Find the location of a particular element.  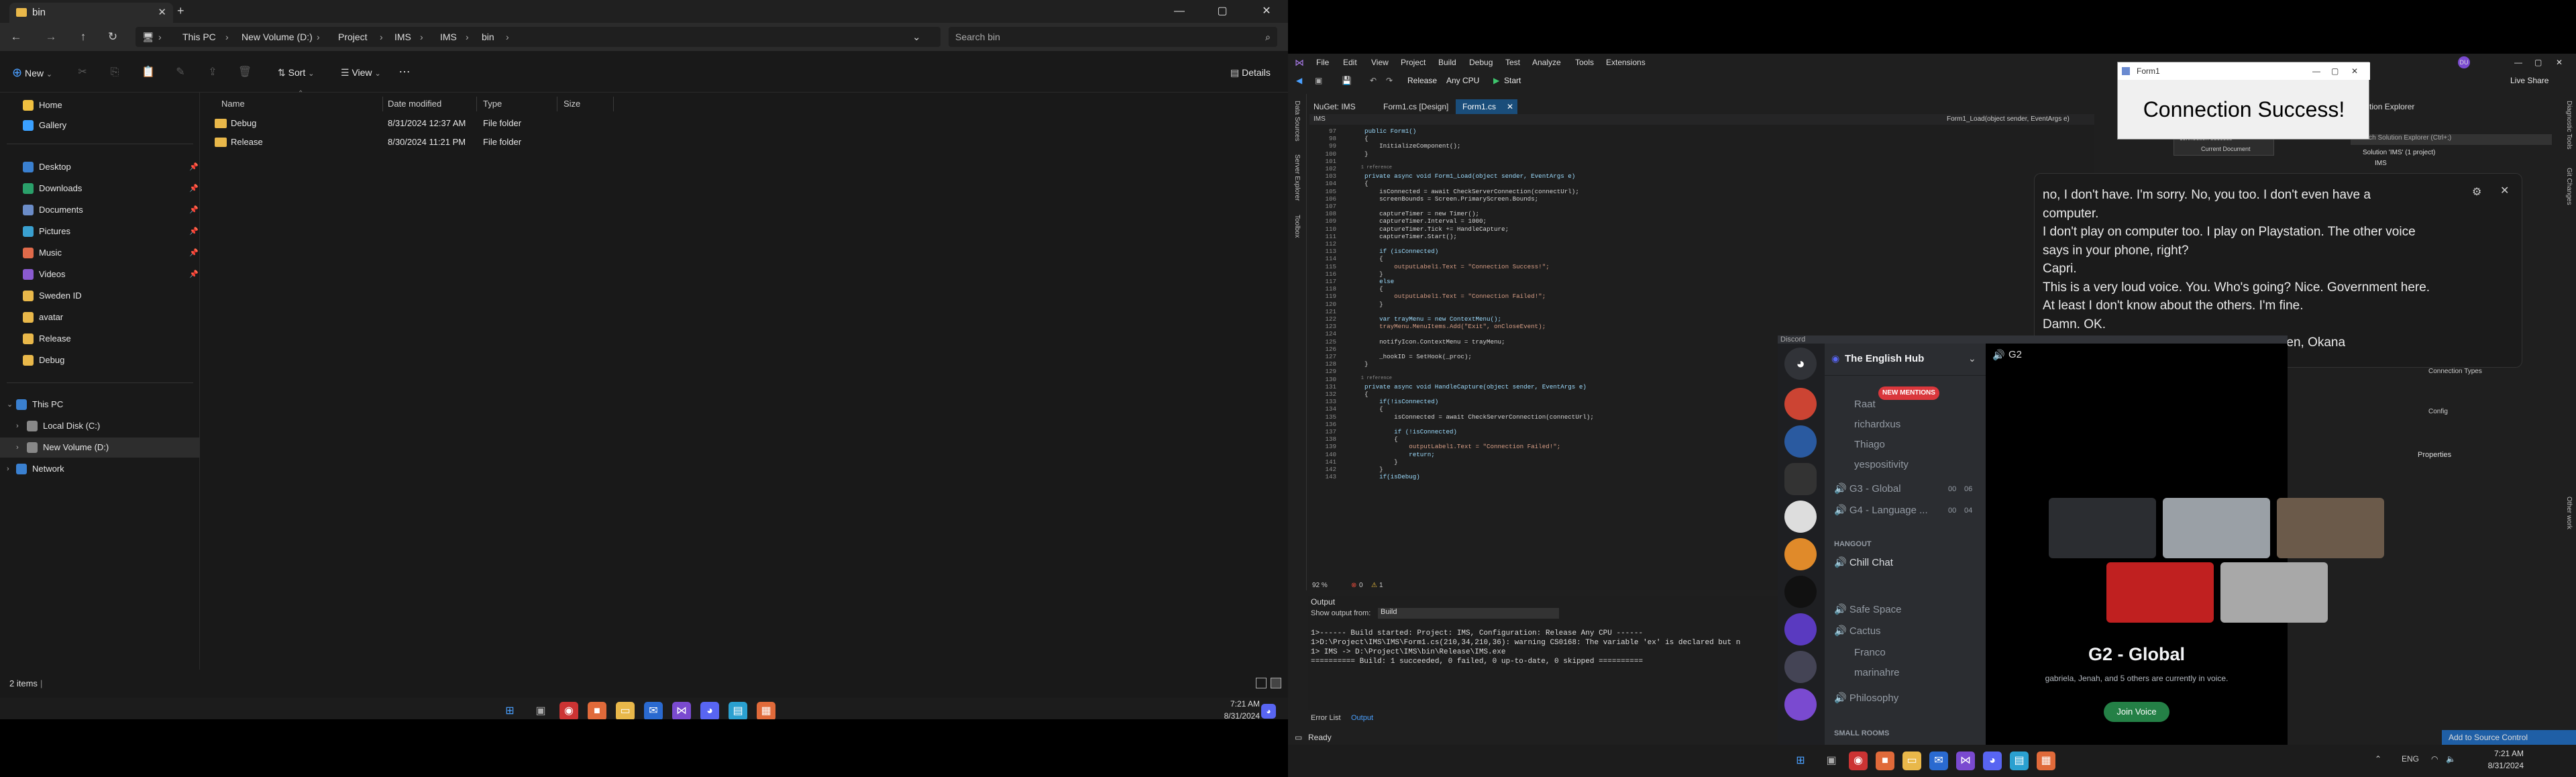

output-source-select: Build is located at coordinates (1468, 613).